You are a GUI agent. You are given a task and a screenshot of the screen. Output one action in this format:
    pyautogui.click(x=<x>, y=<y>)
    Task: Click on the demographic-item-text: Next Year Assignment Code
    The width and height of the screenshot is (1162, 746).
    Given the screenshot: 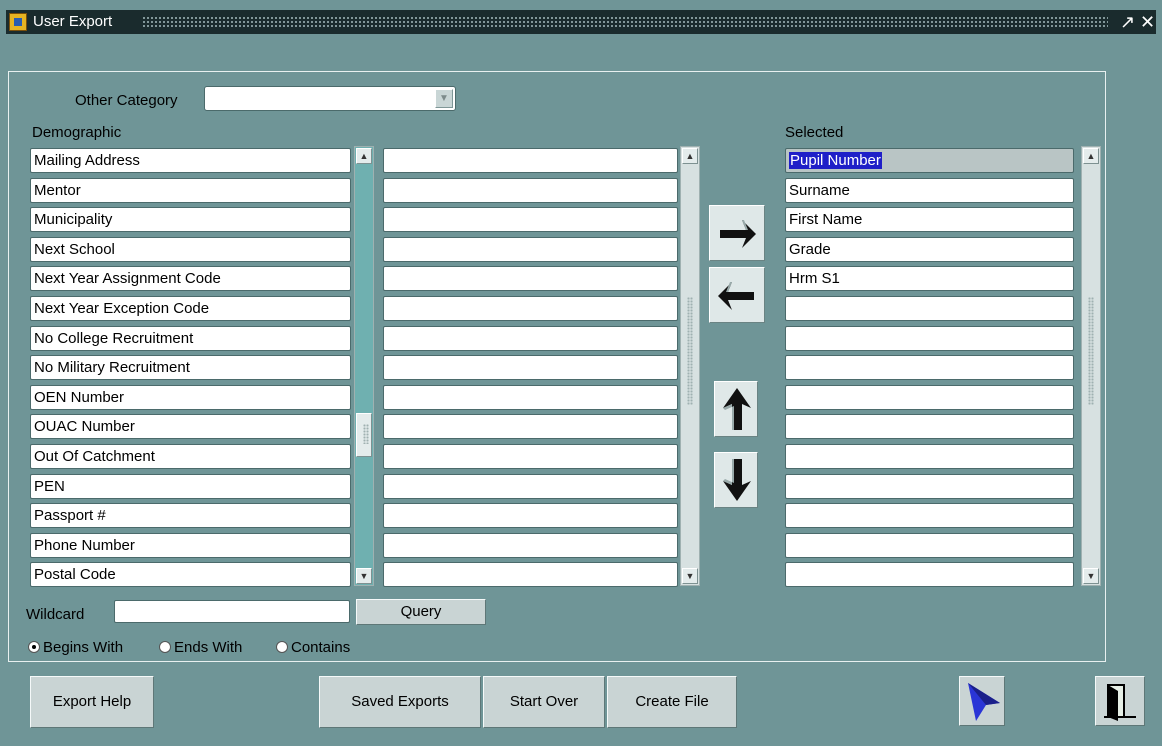 What is the action you would take?
    pyautogui.click(x=127, y=278)
    